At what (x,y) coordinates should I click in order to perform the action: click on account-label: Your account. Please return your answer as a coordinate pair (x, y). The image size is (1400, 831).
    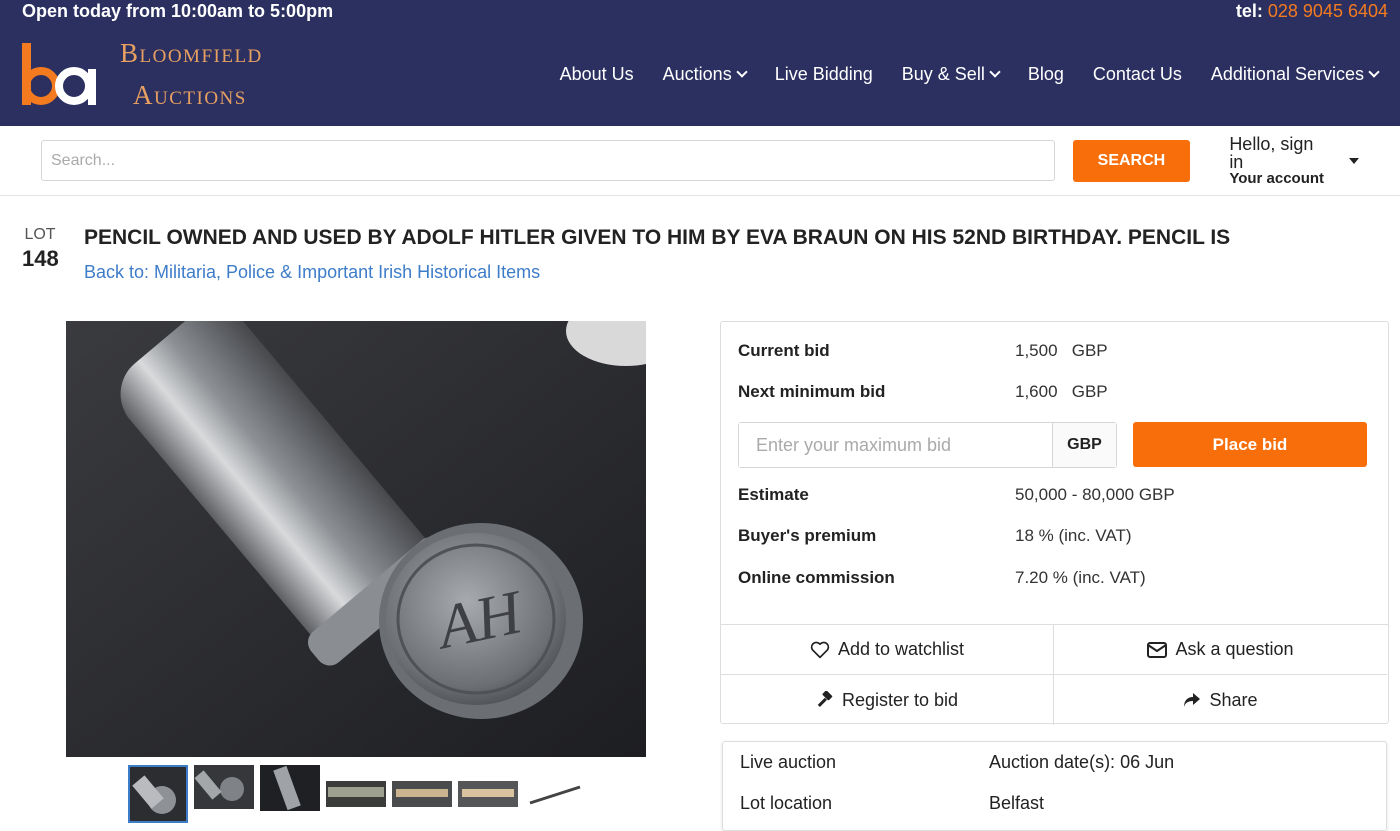
    Looking at the image, I should click on (1277, 178).